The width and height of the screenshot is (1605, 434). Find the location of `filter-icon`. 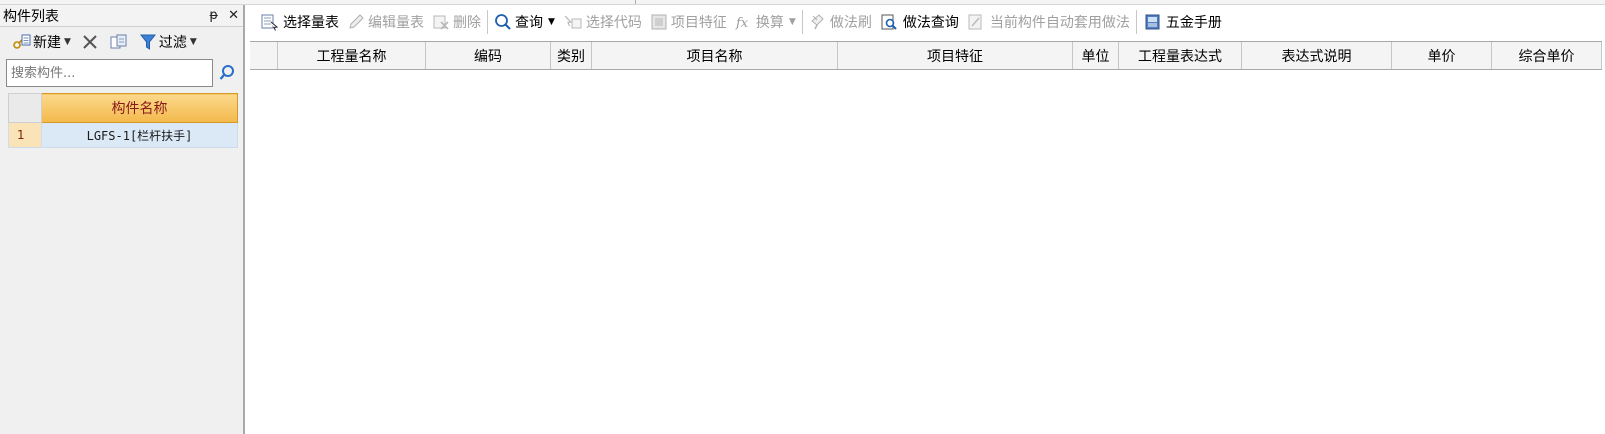

filter-icon is located at coordinates (148, 42).